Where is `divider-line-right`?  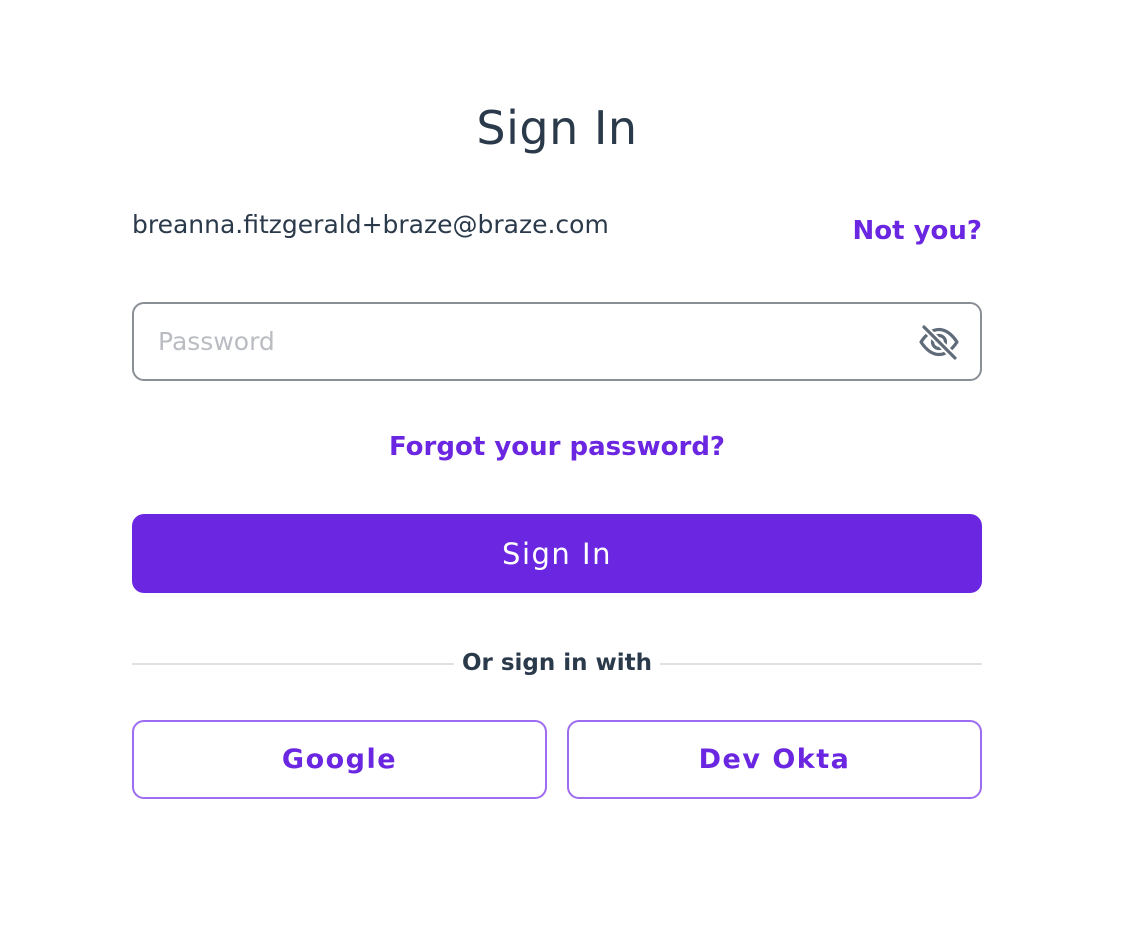 divider-line-right is located at coordinates (821, 664).